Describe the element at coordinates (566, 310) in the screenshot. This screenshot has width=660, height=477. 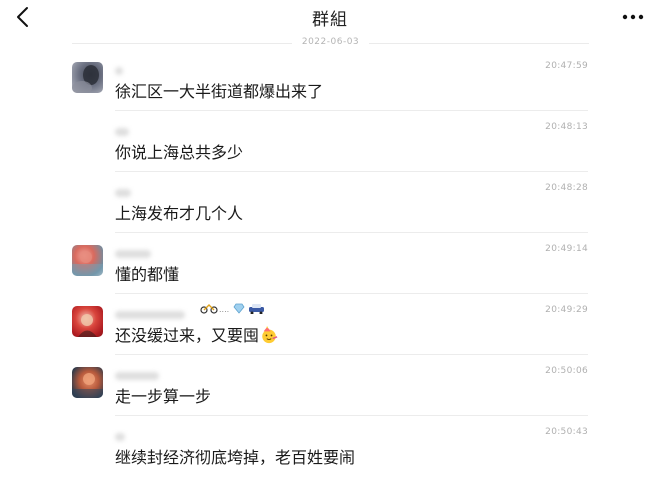
I see `message-time: 20:49:29` at that location.